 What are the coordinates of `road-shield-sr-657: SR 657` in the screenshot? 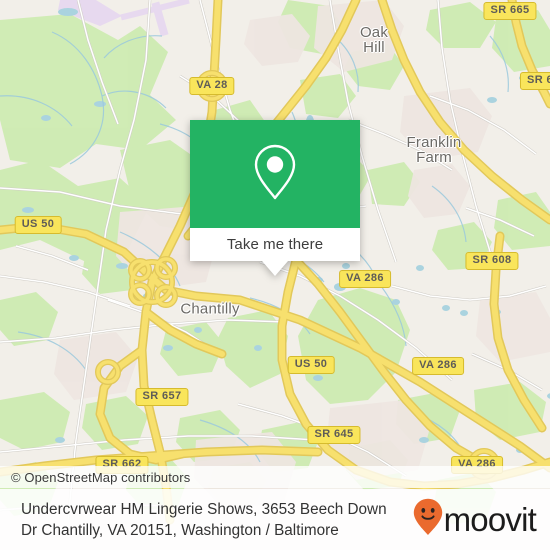 It's located at (162, 397).